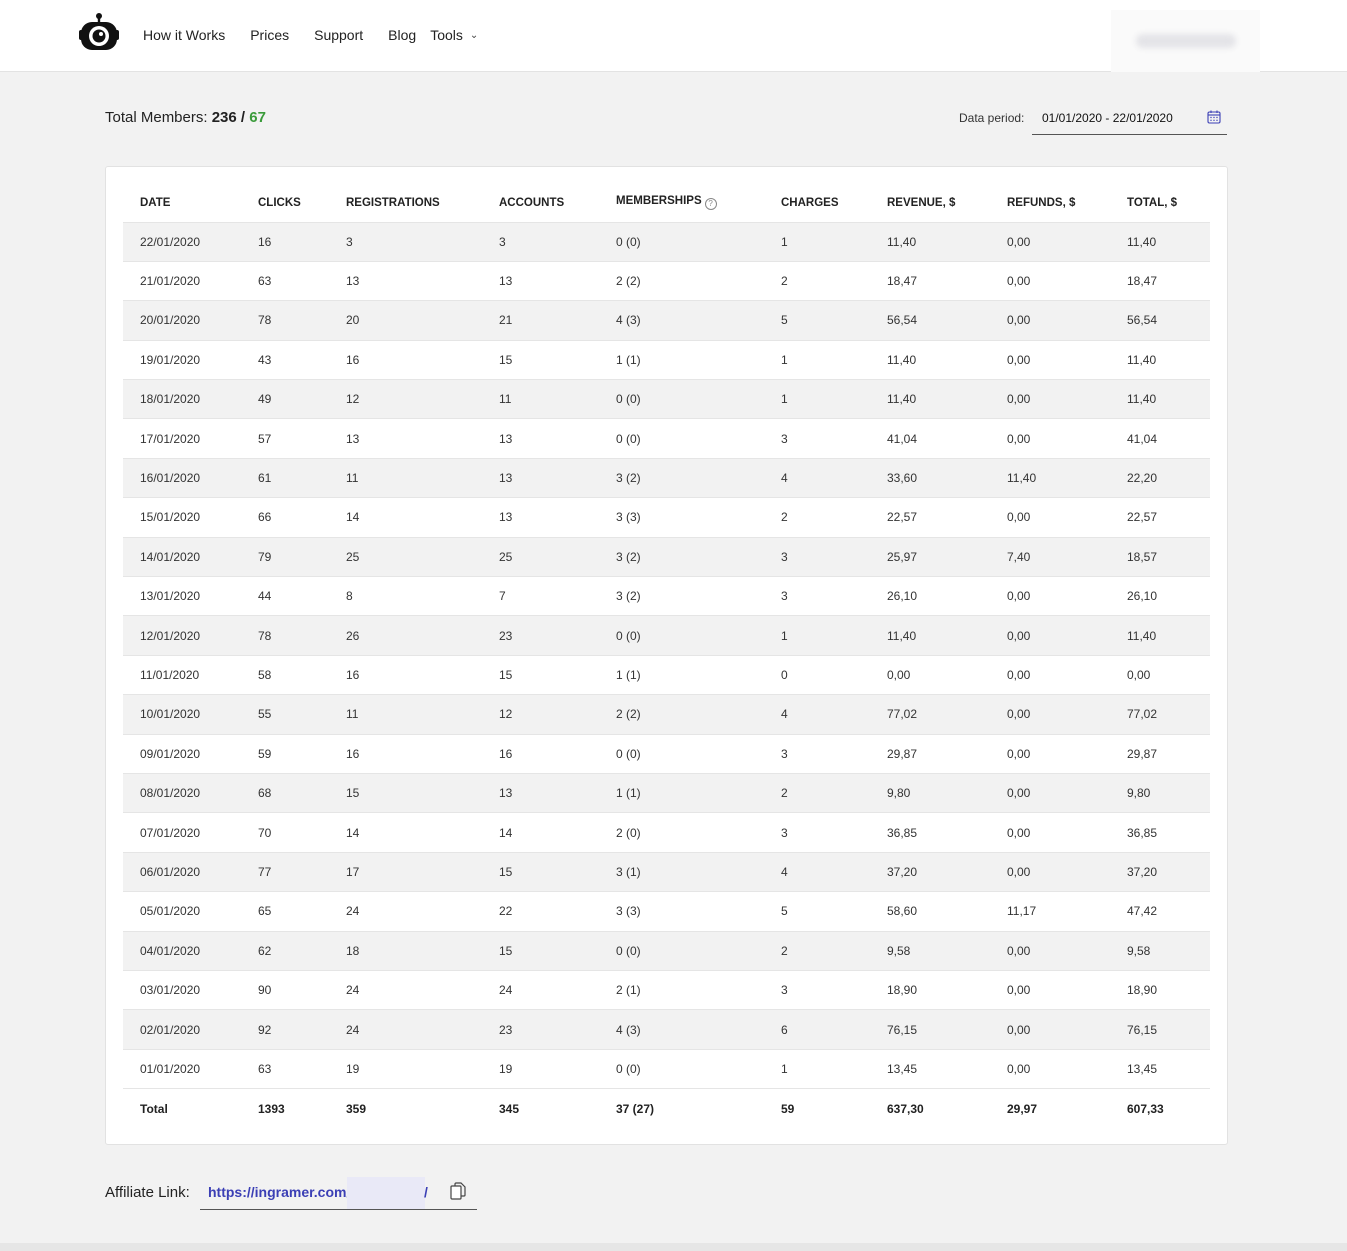 This screenshot has width=1347, height=1251. Describe the element at coordinates (817, 1108) in the screenshot. I see `total-charges: 59` at that location.